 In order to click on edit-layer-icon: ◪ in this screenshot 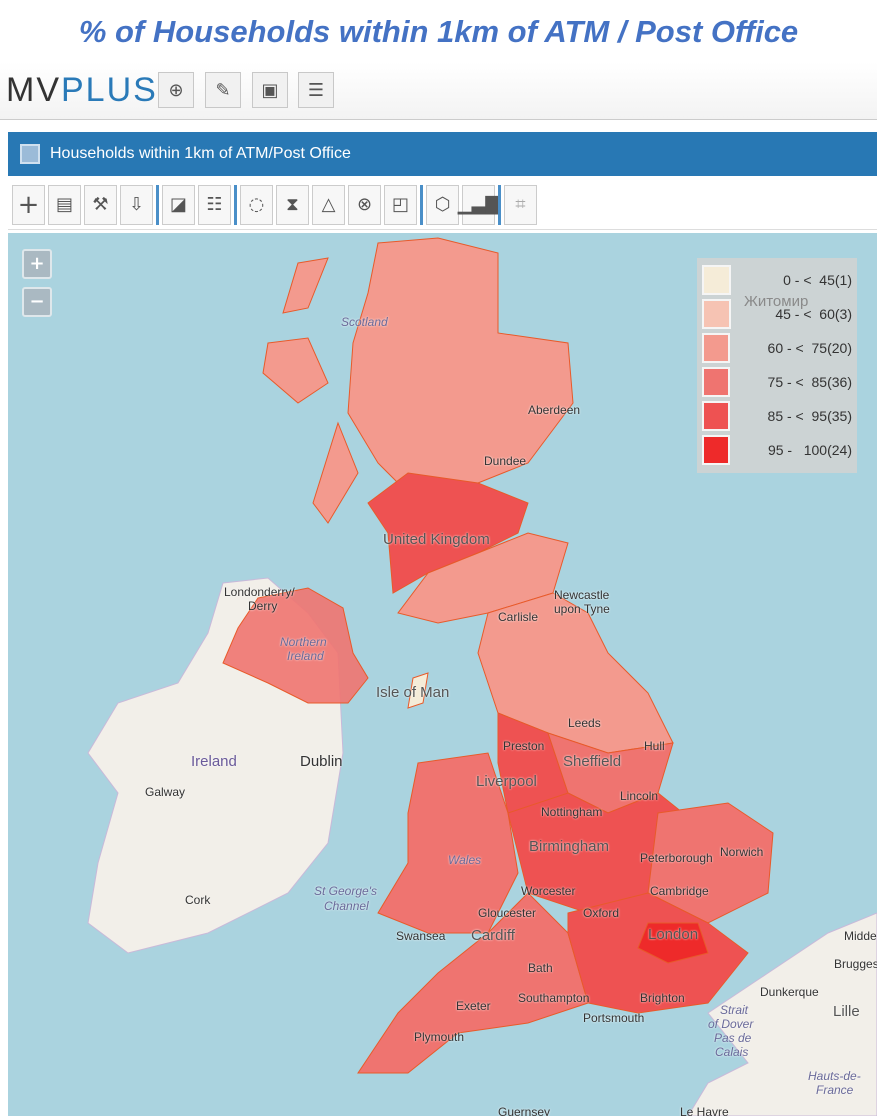, I will do `click(178, 204)`.